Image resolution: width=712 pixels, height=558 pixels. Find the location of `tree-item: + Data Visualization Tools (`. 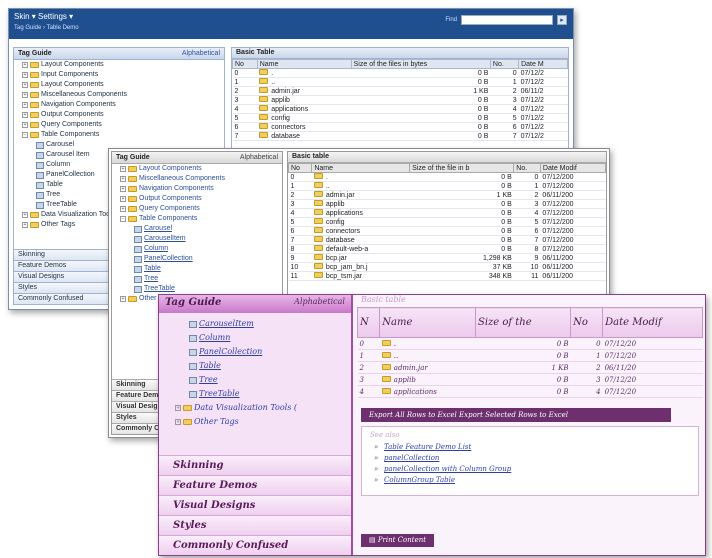

tree-item: + Data Visualization Tools ( is located at coordinates (259, 408).